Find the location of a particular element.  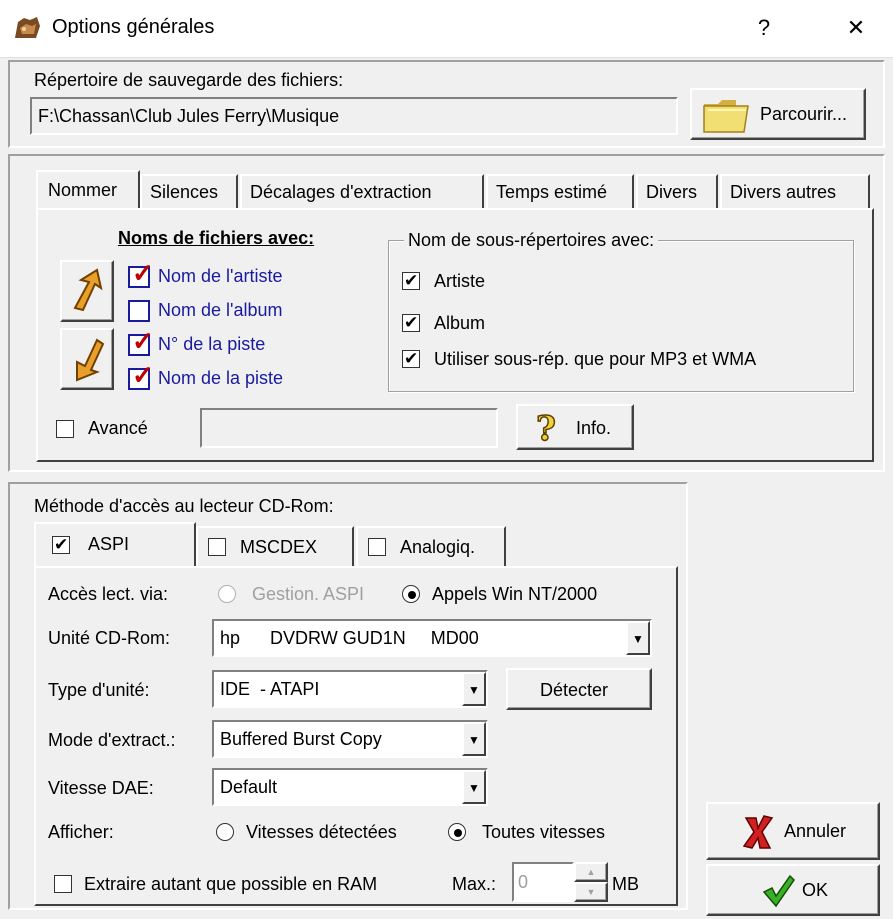

max-field-value: 0 is located at coordinates (523, 882).